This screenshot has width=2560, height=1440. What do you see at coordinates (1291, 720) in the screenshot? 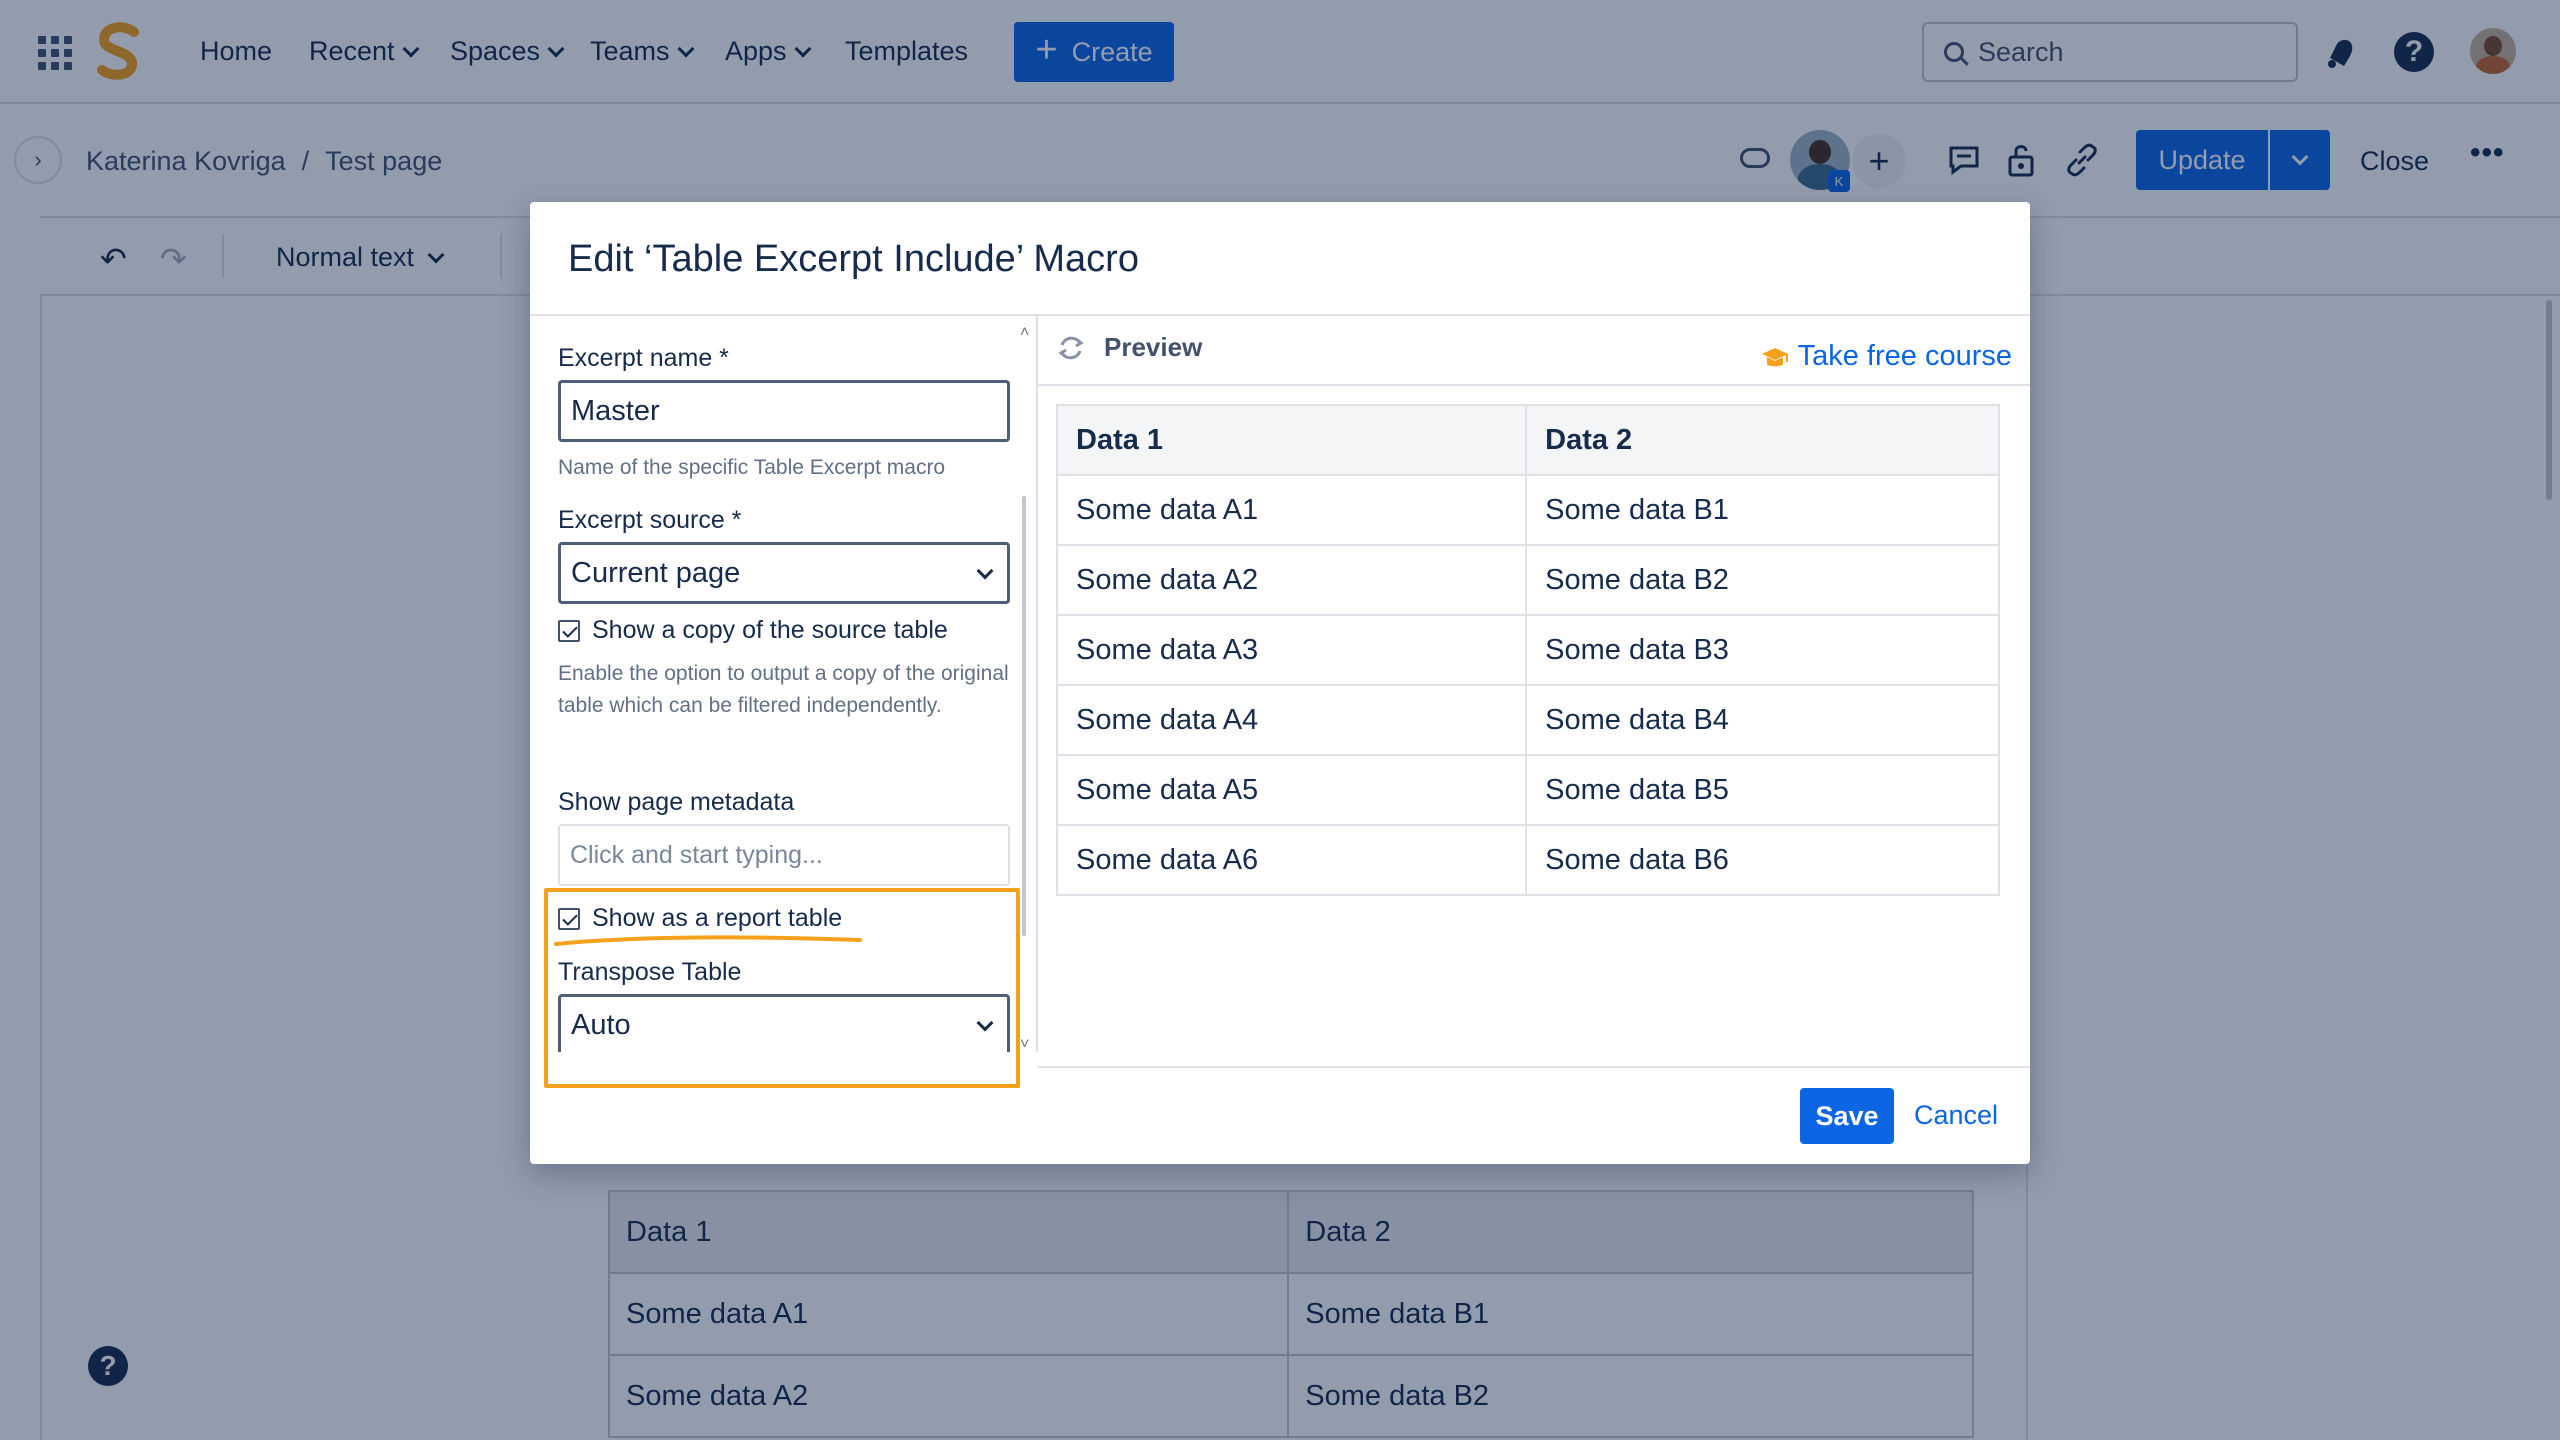
I see `table-cell: Some data A4` at bounding box center [1291, 720].